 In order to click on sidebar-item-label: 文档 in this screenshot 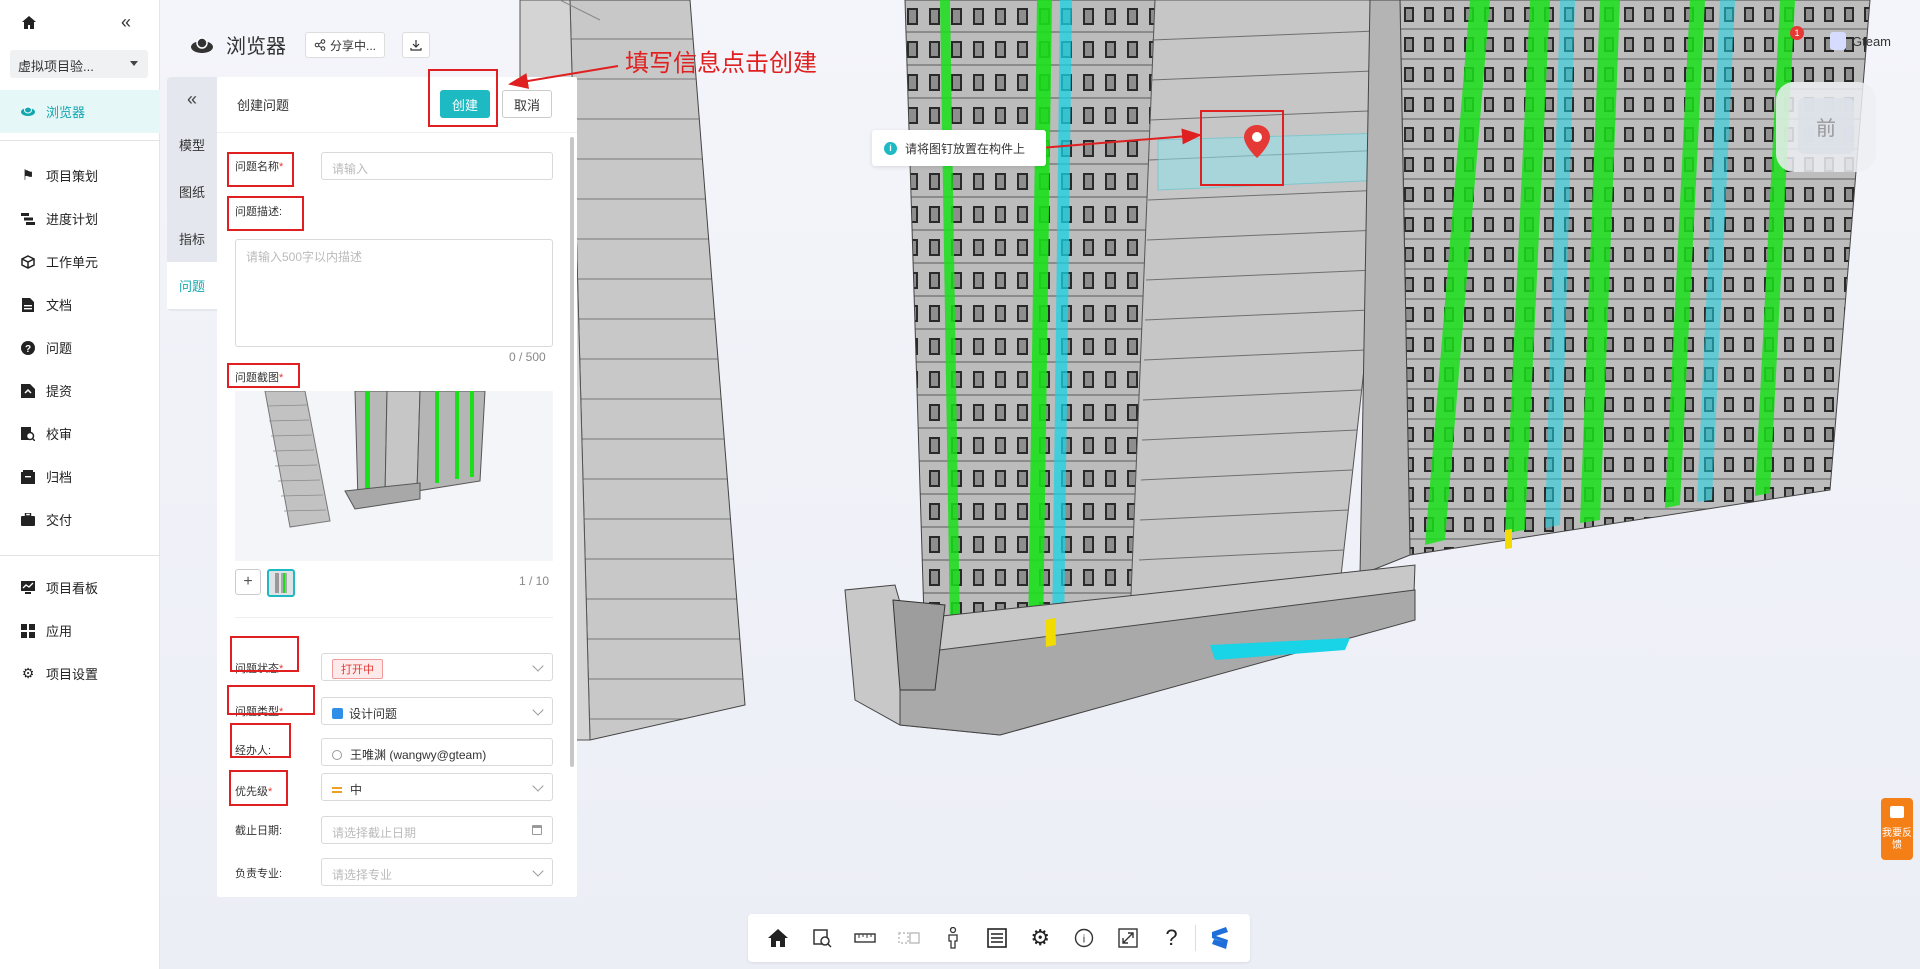, I will do `click(59, 305)`.